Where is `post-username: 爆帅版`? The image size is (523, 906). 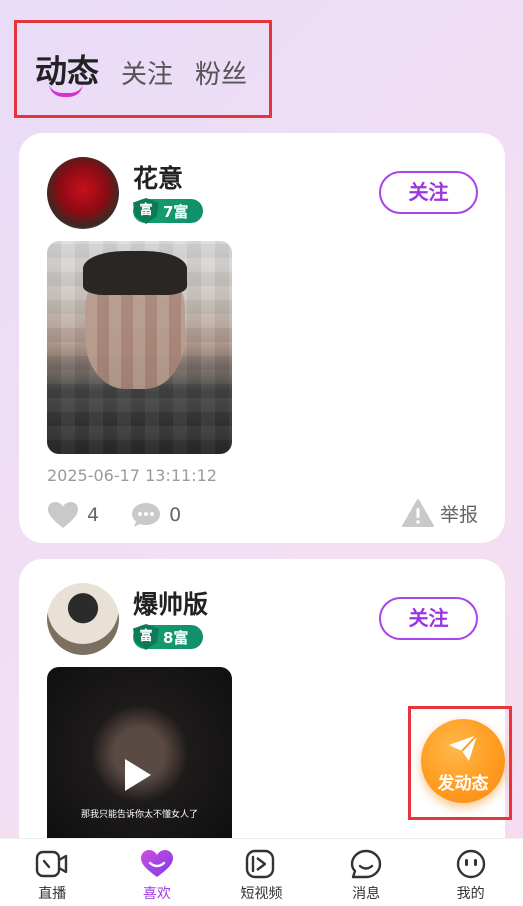 post-username: 爆帅版 is located at coordinates (170, 603).